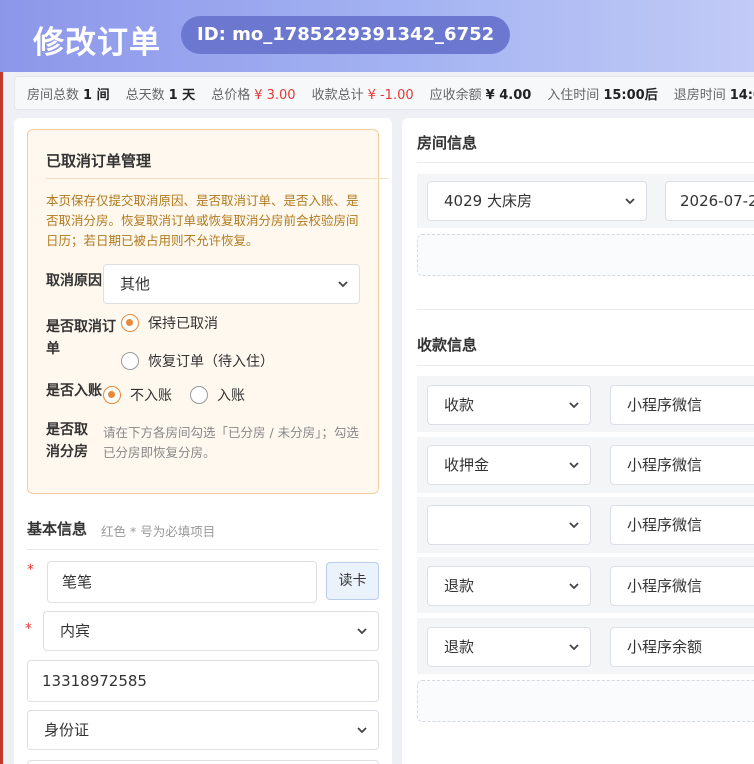 This screenshot has width=754, height=764. What do you see at coordinates (709, 201) in the screenshot?
I see `checkin-date-input: 2026-07-28` at bounding box center [709, 201].